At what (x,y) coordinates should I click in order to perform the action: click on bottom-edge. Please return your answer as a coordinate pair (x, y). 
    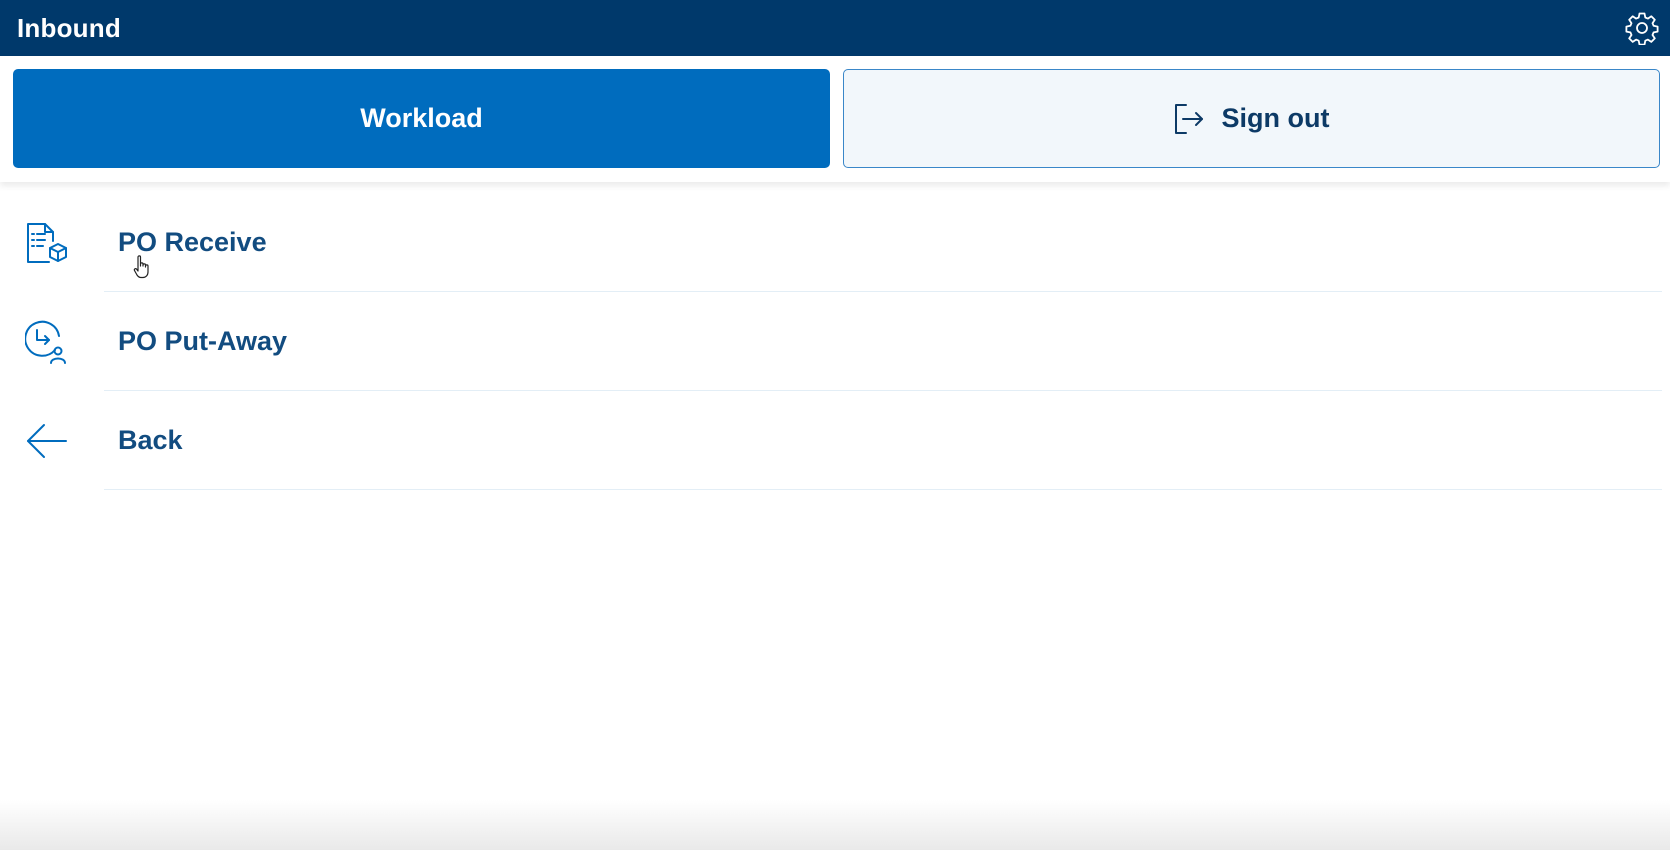
    Looking at the image, I should click on (835, 825).